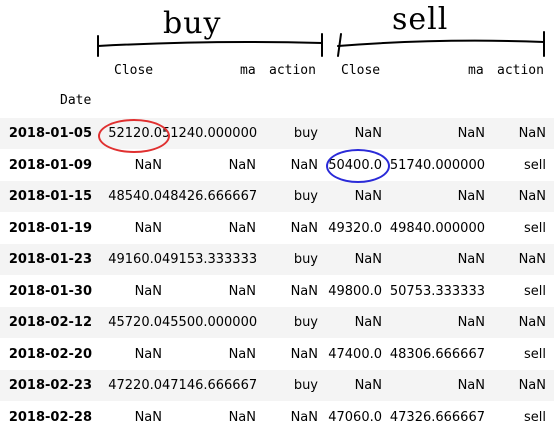 The width and height of the screenshot is (554, 436). I want to click on index-name-label: Date, so click(76, 100).